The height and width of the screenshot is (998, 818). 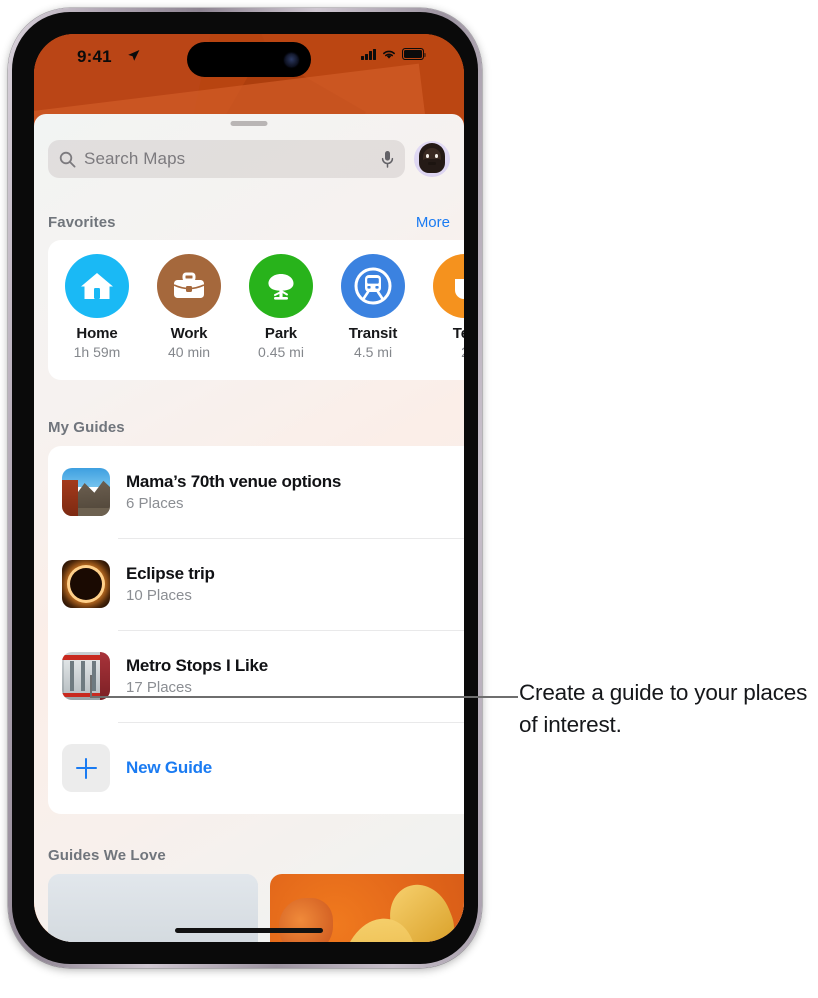 What do you see at coordinates (373, 333) in the screenshot?
I see `favorite-label: Transit` at bounding box center [373, 333].